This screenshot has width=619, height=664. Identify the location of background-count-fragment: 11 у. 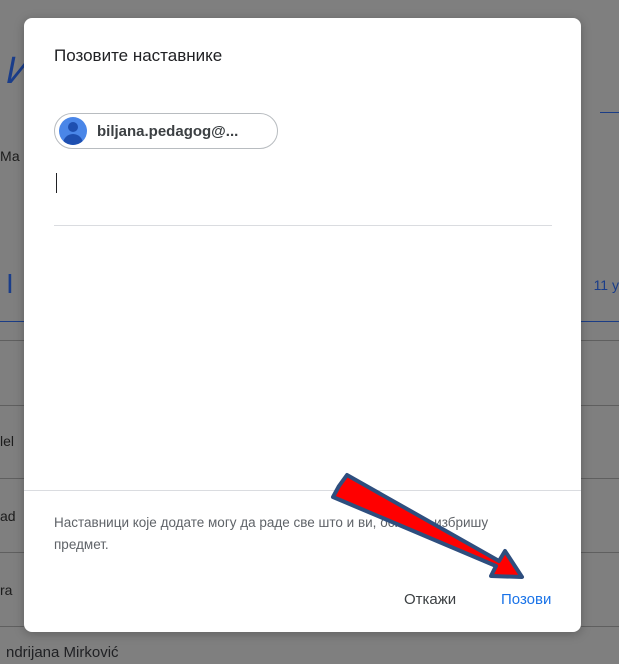
(606, 285).